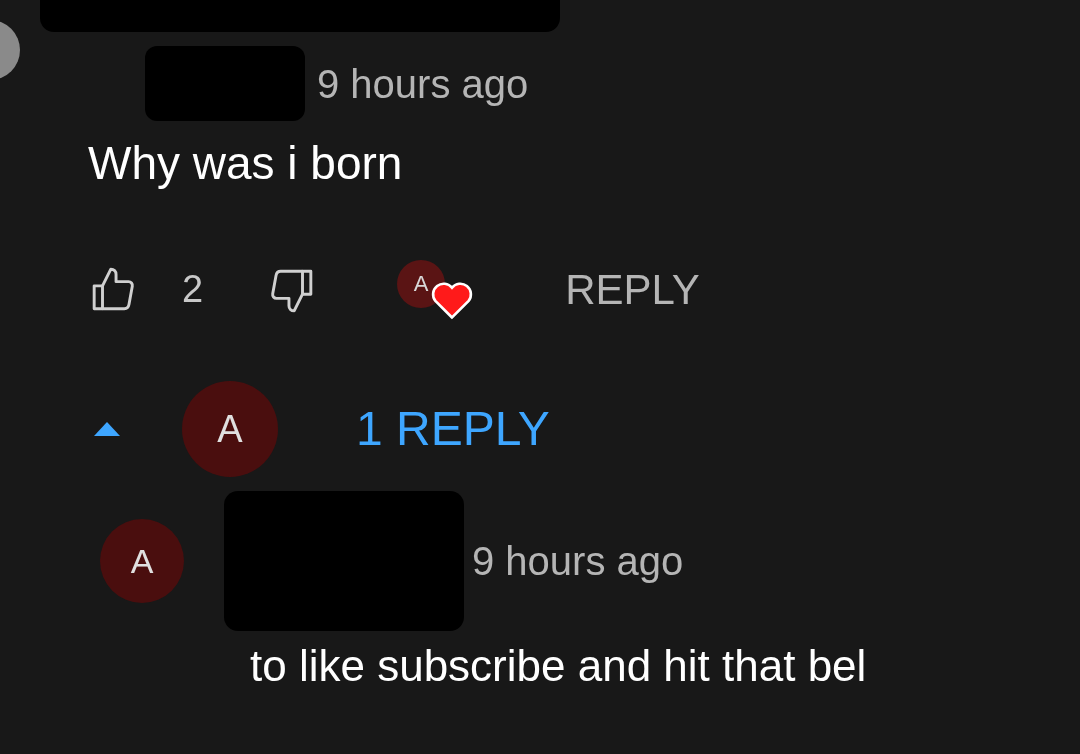 The height and width of the screenshot is (754, 1080). What do you see at coordinates (559, 666) in the screenshot?
I see `reply-text: to like subscribe and hit that bel` at bounding box center [559, 666].